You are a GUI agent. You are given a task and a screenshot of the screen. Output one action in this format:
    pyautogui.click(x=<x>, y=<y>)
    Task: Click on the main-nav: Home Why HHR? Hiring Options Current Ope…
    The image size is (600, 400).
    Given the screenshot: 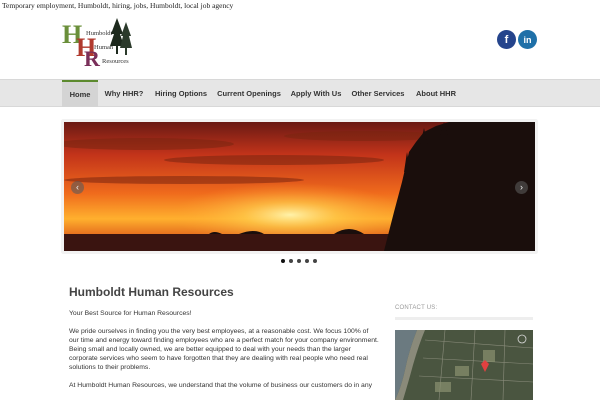 What is the action you would take?
    pyautogui.click(x=300, y=93)
    